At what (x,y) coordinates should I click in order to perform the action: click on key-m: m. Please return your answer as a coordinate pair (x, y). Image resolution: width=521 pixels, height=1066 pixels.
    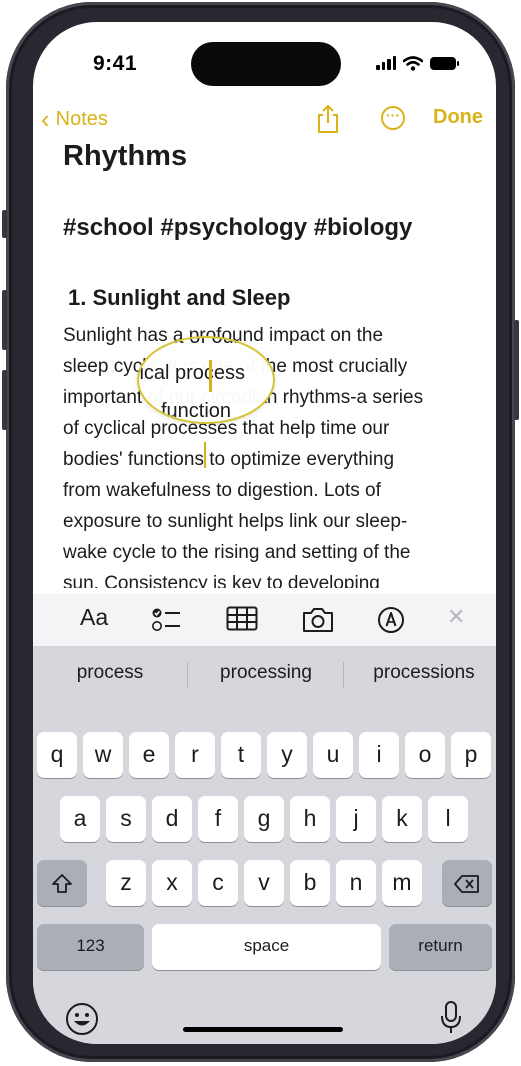
    Looking at the image, I should click on (402, 883).